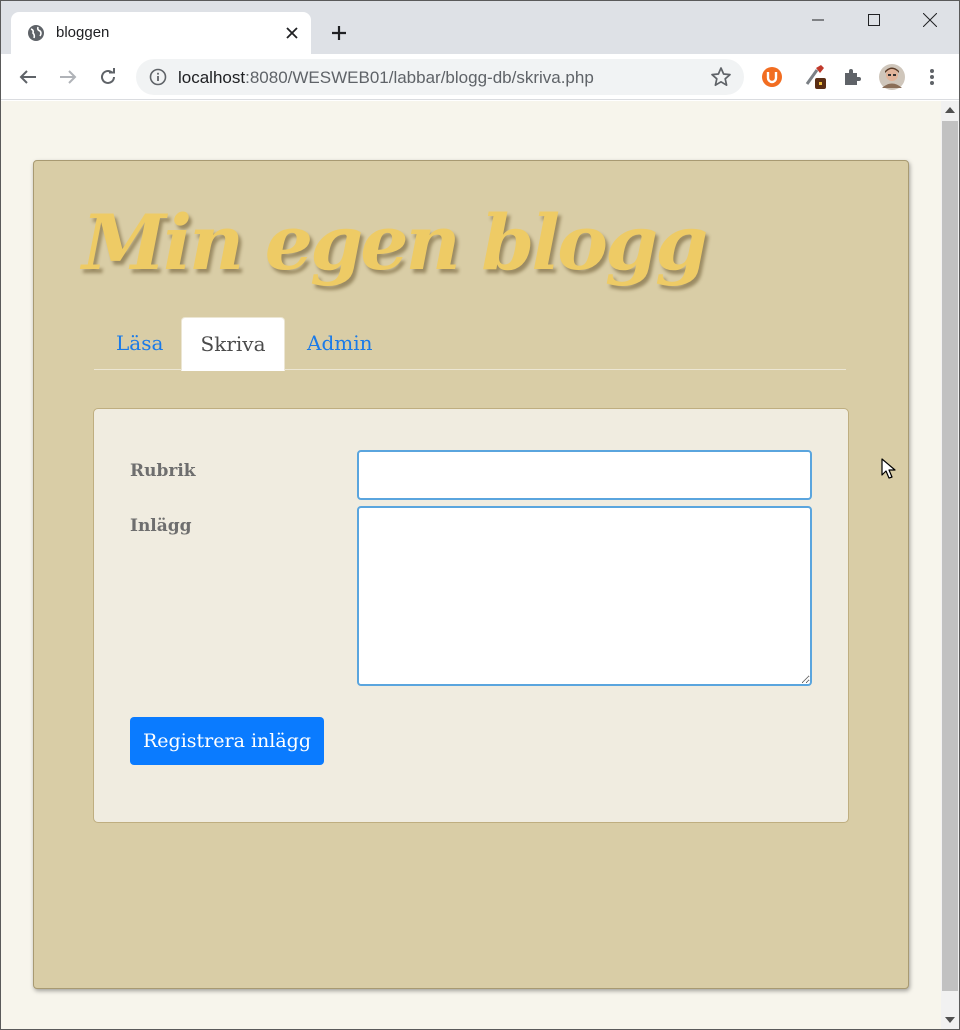 Image resolution: width=960 pixels, height=1030 pixels. Describe the element at coordinates (108, 77) in the screenshot. I see `reload-icon` at that location.